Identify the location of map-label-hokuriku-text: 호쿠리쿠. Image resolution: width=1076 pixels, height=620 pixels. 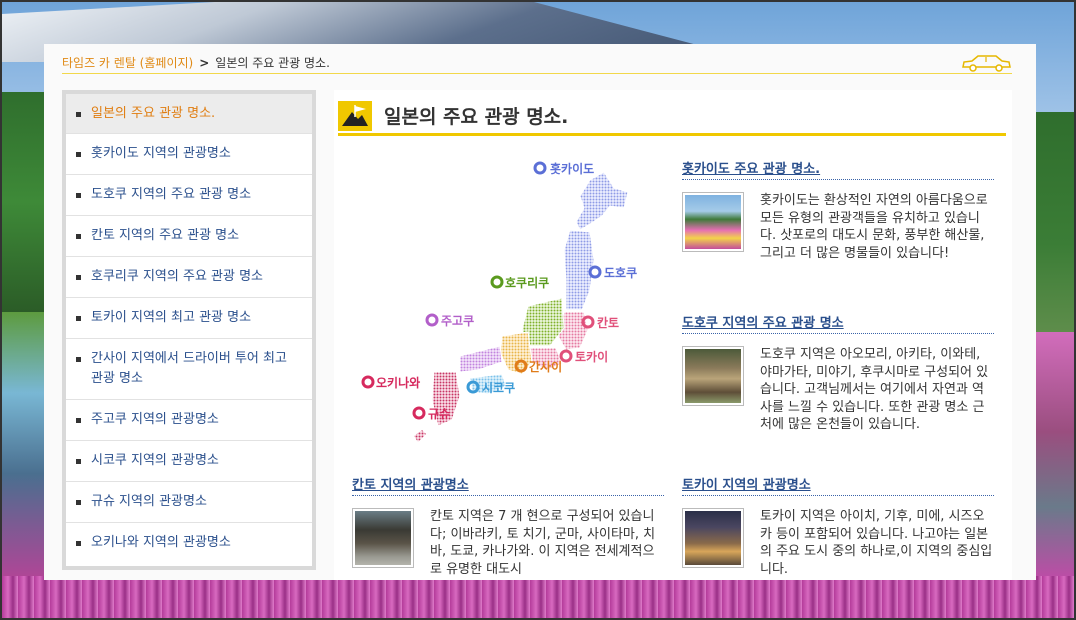
(527, 282).